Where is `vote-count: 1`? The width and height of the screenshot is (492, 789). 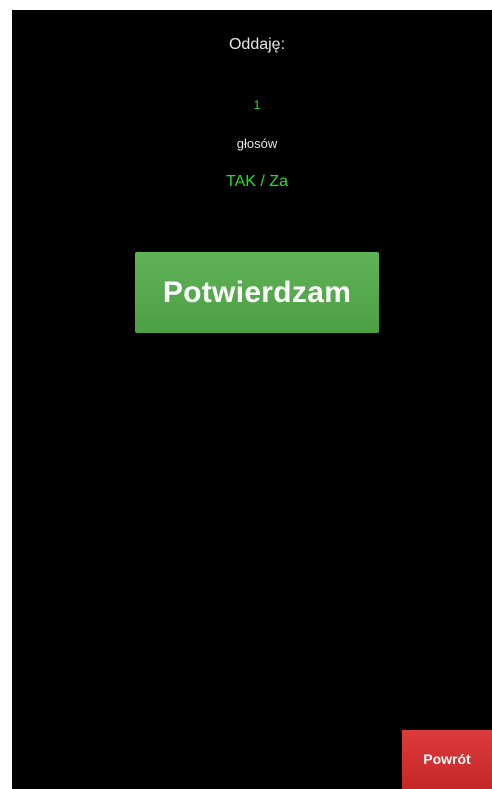 vote-count: 1 is located at coordinates (257, 105).